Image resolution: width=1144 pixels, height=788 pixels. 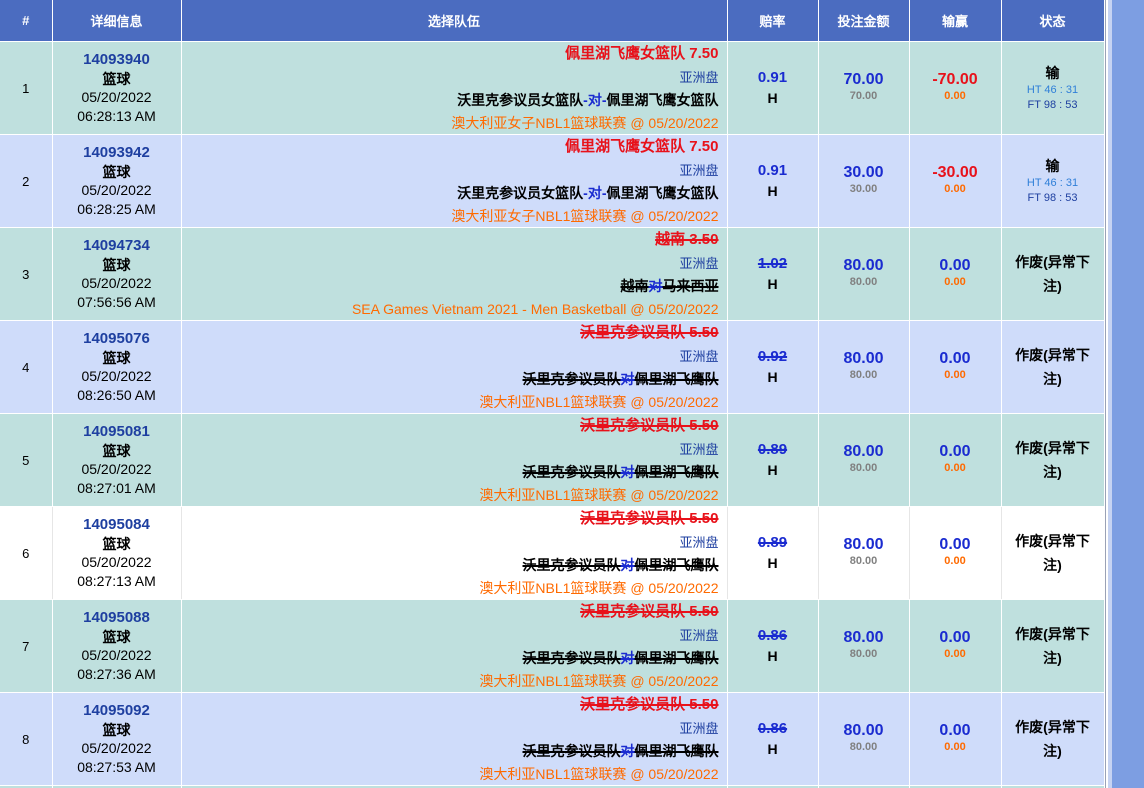 I want to click on row-index: 2, so click(x=26, y=181).